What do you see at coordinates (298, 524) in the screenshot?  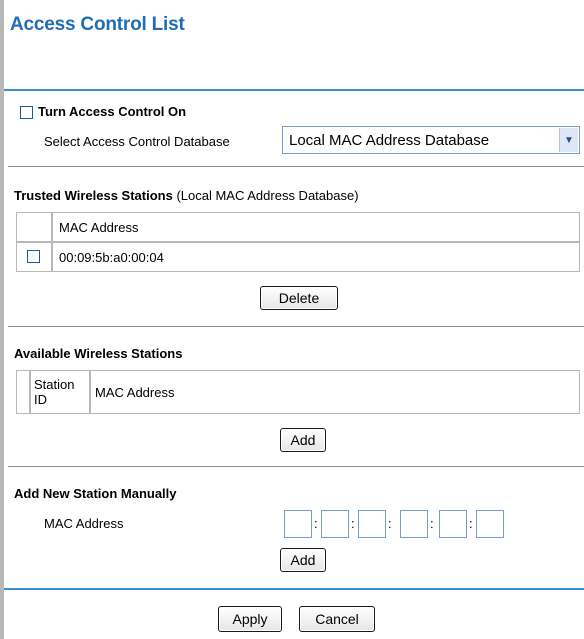 I see `mac-octet-1-input` at bounding box center [298, 524].